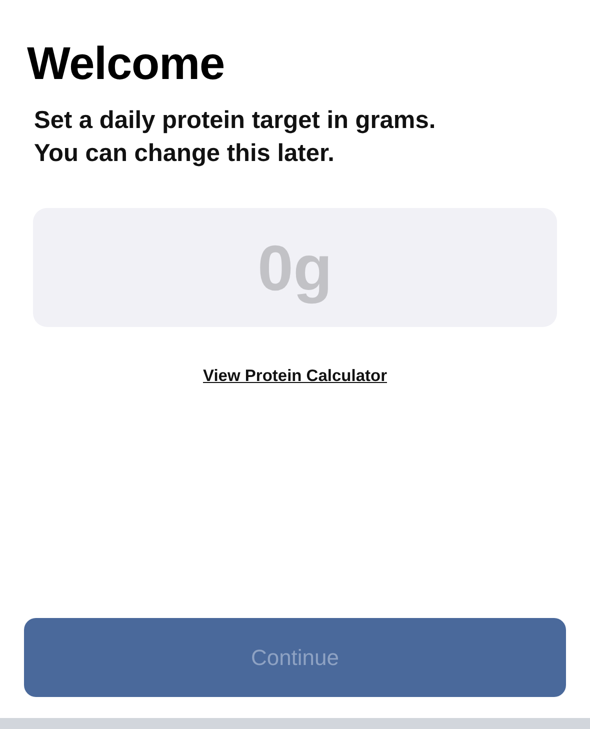  Describe the element at coordinates (295, 376) in the screenshot. I see `protein-calculator-link: View Protein Calculator` at that location.